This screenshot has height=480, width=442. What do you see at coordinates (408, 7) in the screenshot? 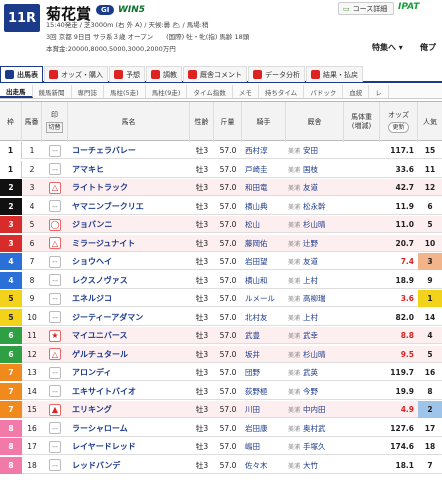
I see `ipat-logo: IPAT` at bounding box center [408, 7].